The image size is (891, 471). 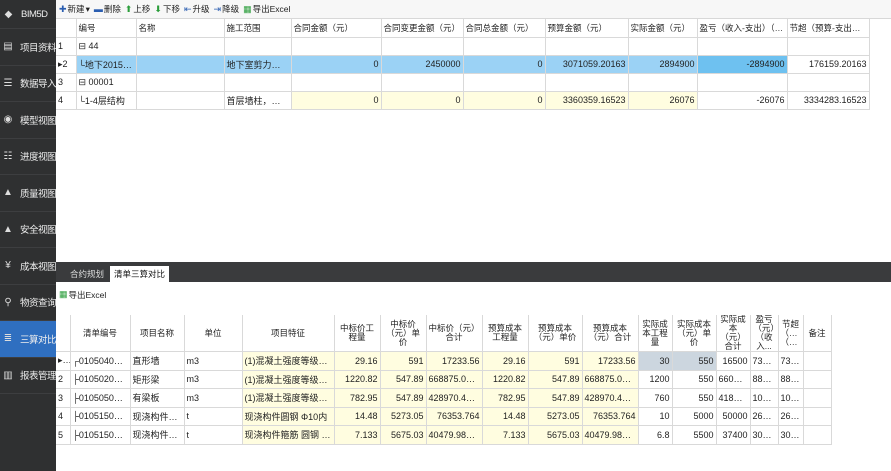 I want to click on column-header: 盈亏（收入-支出）（元）, so click(x=742, y=28).